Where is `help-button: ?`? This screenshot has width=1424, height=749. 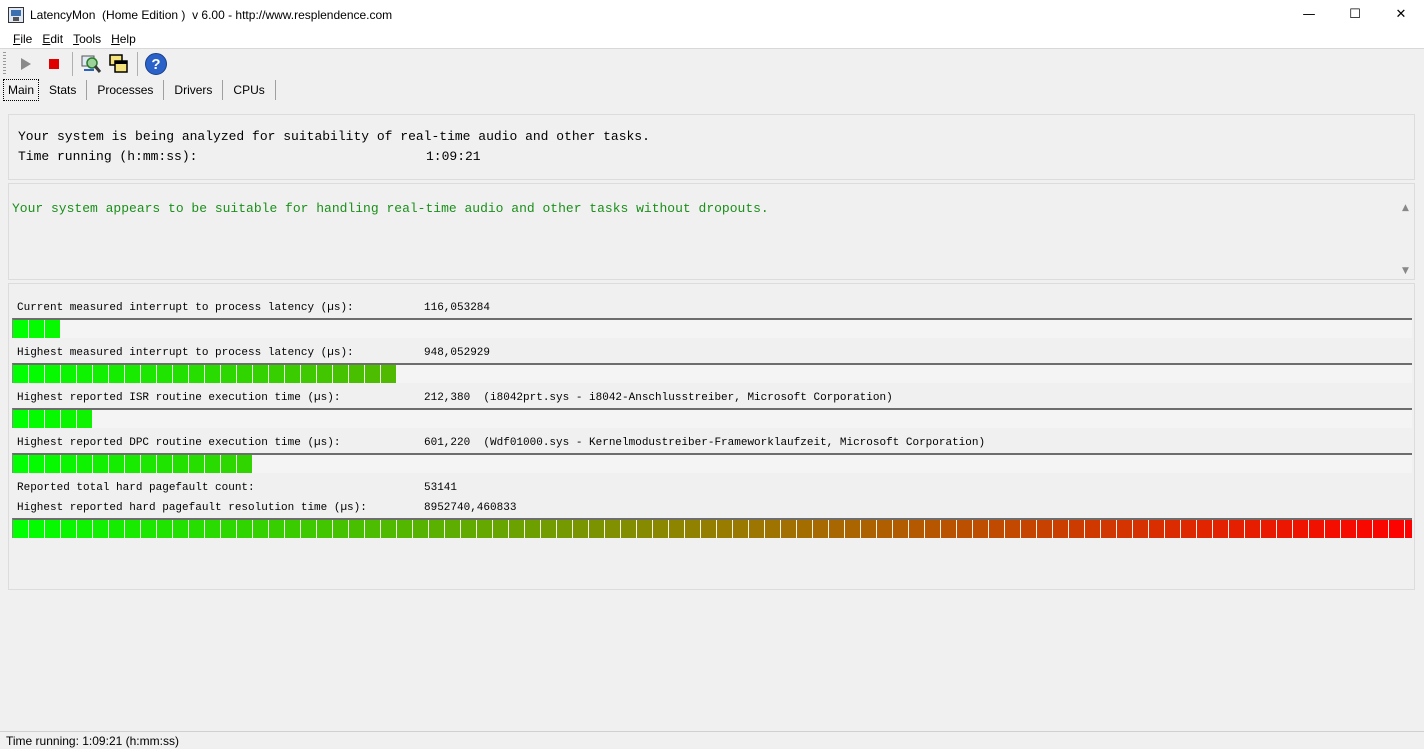
help-button: ? is located at coordinates (156, 64).